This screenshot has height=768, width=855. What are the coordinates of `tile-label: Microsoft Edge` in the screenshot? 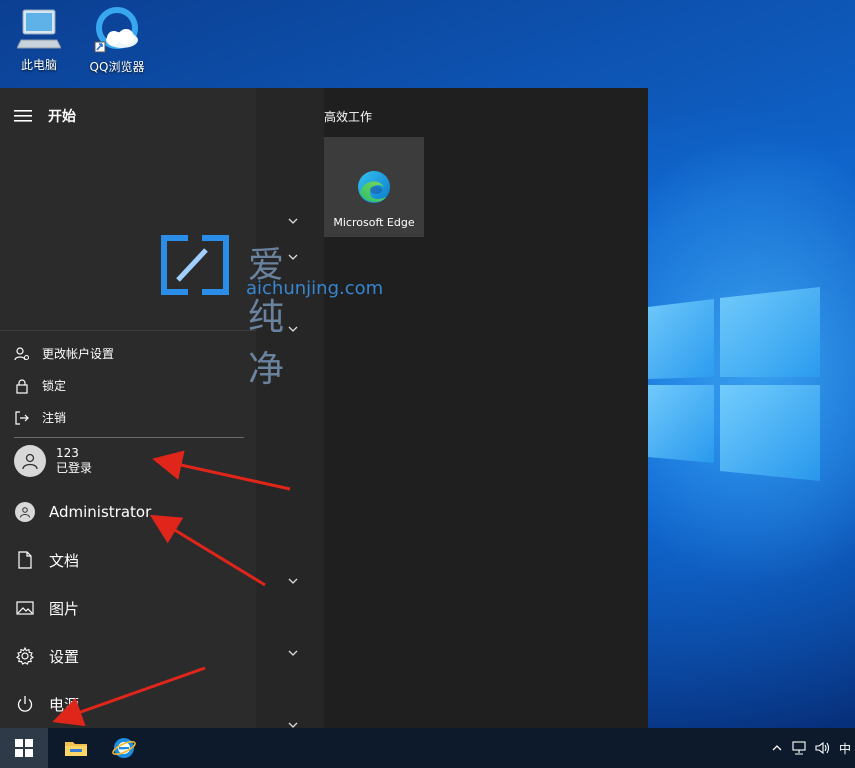 It's located at (374, 222).